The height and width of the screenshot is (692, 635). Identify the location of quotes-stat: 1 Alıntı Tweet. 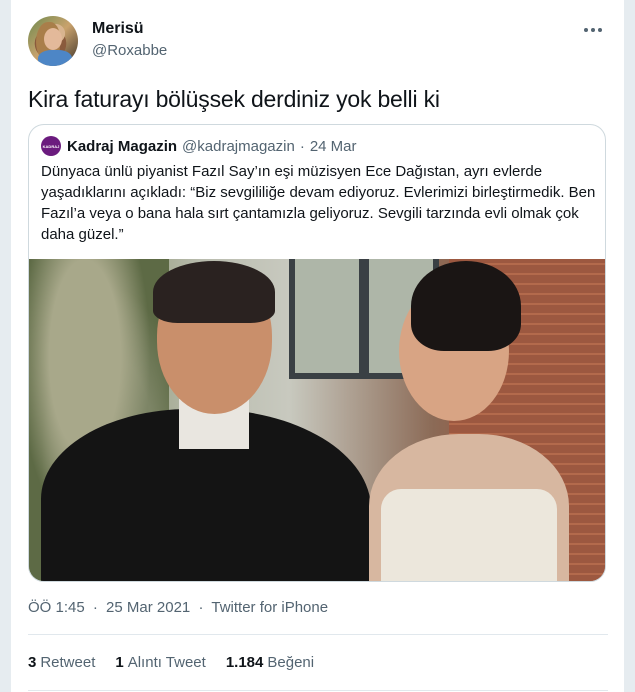
(160, 662).